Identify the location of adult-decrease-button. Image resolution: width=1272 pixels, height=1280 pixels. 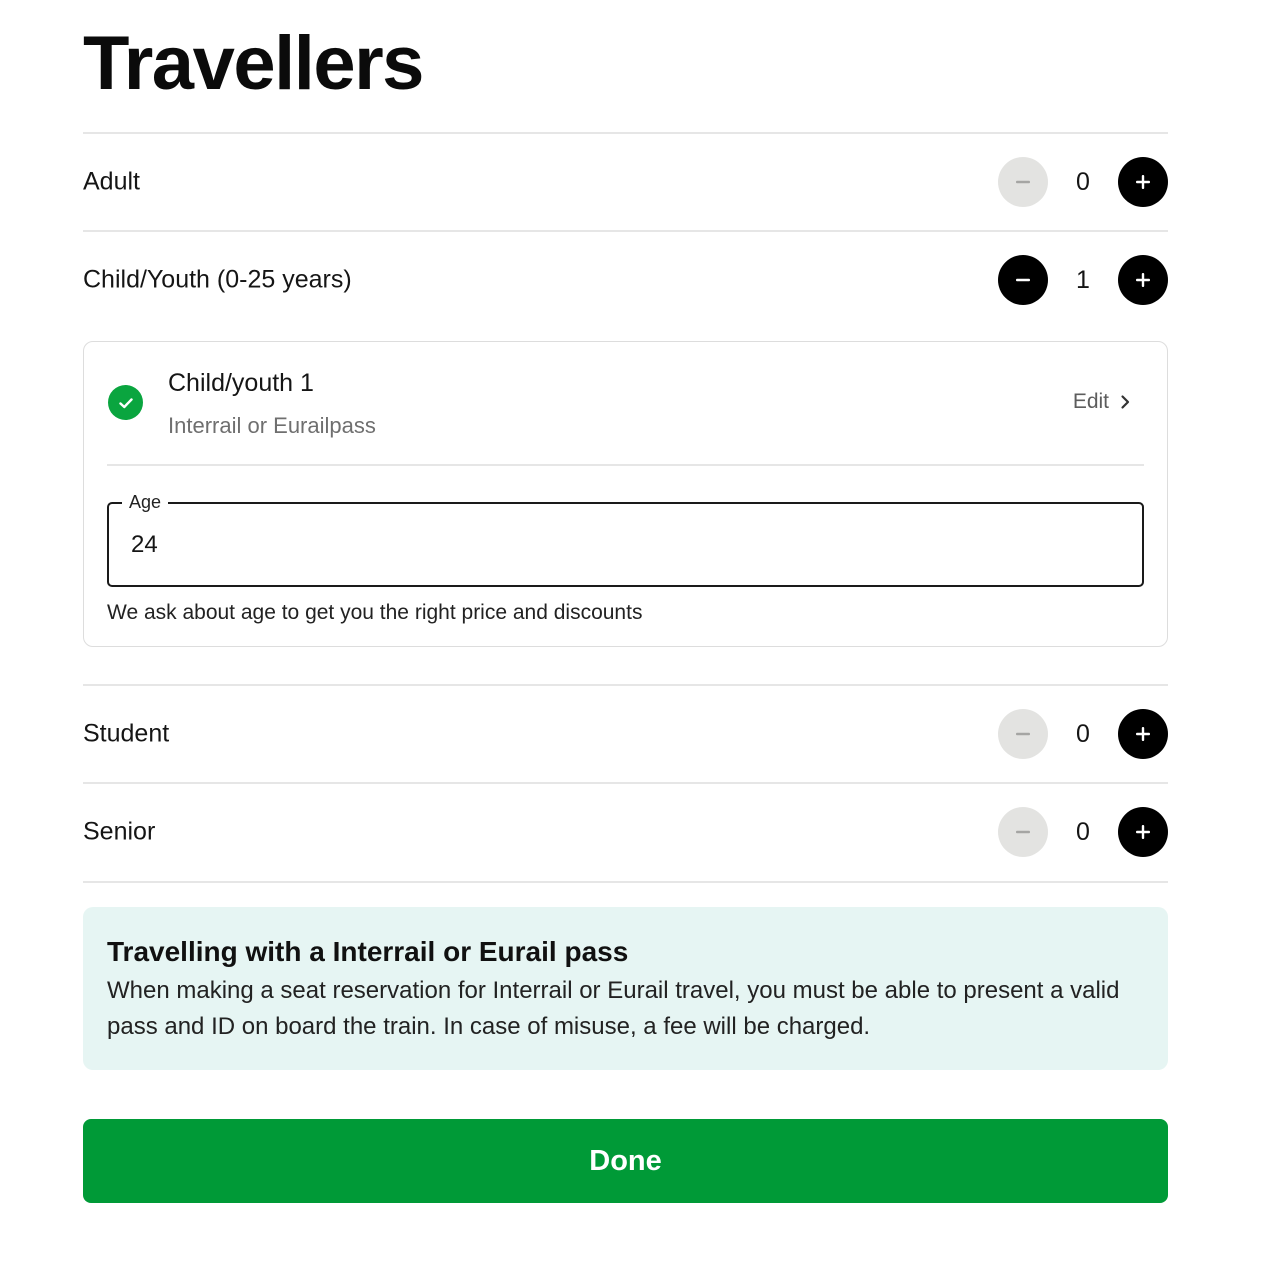
(1023, 182).